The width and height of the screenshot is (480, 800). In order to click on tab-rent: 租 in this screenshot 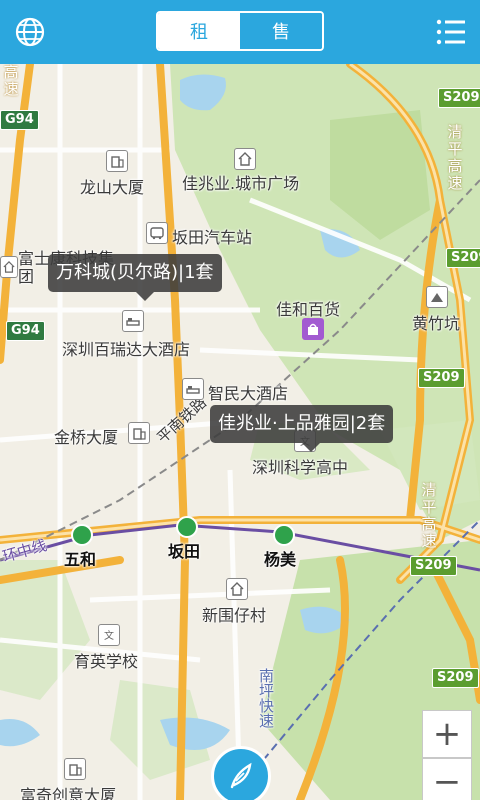, I will do `click(199, 31)`.